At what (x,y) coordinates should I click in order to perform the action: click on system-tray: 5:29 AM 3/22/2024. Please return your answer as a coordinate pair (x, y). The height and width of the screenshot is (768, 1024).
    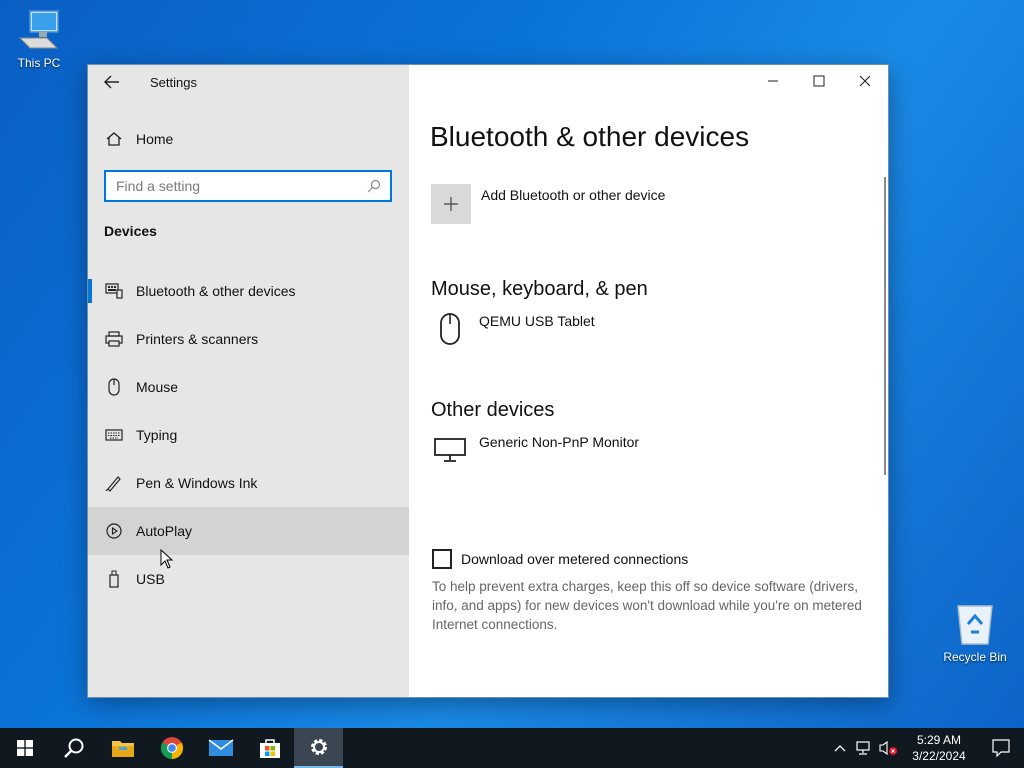
    Looking at the image, I should click on (926, 748).